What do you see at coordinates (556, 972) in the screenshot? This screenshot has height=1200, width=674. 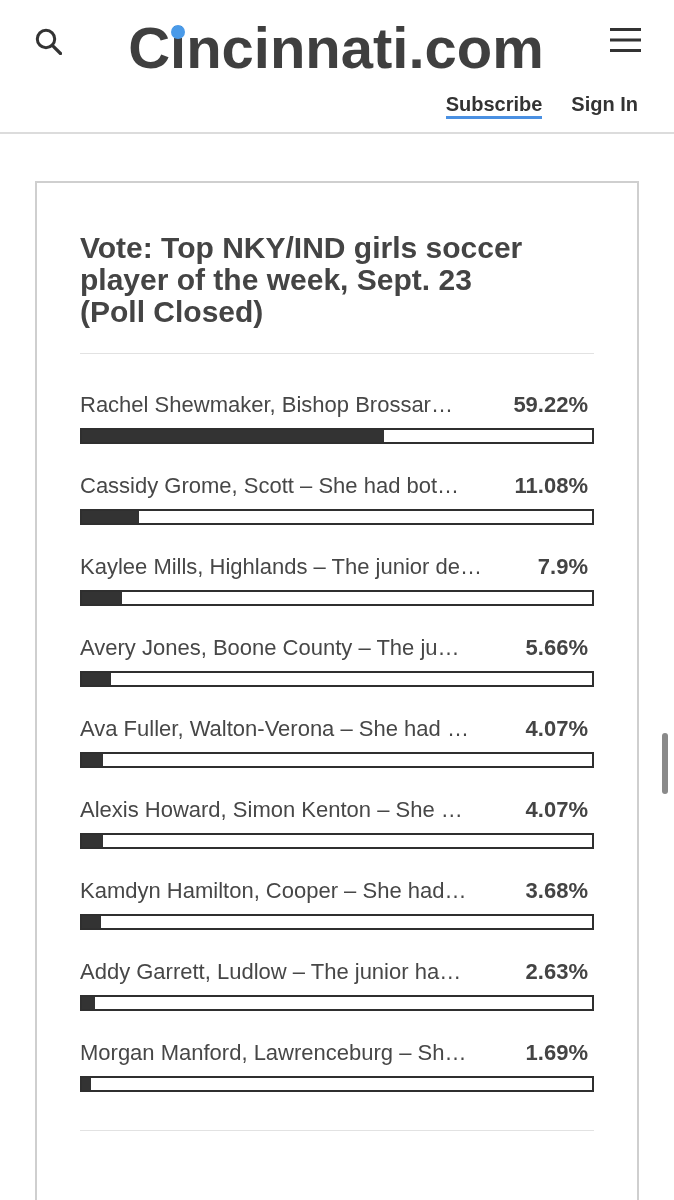 I see `poll-option-percent: 2.63%` at bounding box center [556, 972].